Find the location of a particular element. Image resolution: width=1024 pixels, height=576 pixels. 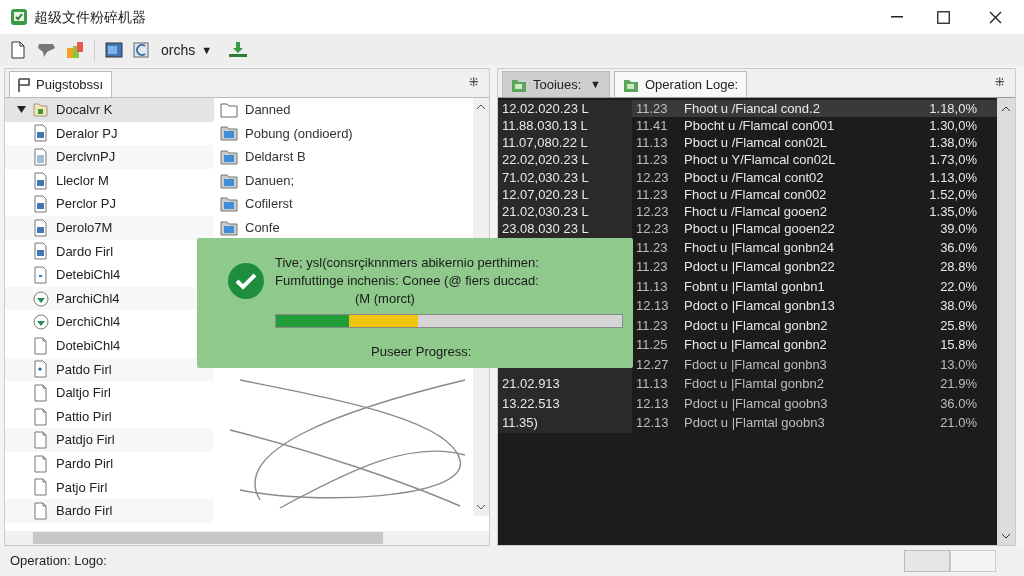

notice-text: Tive; ysl(consrçiknnmers abikernio perthimen: is located at coordinates (407, 263).